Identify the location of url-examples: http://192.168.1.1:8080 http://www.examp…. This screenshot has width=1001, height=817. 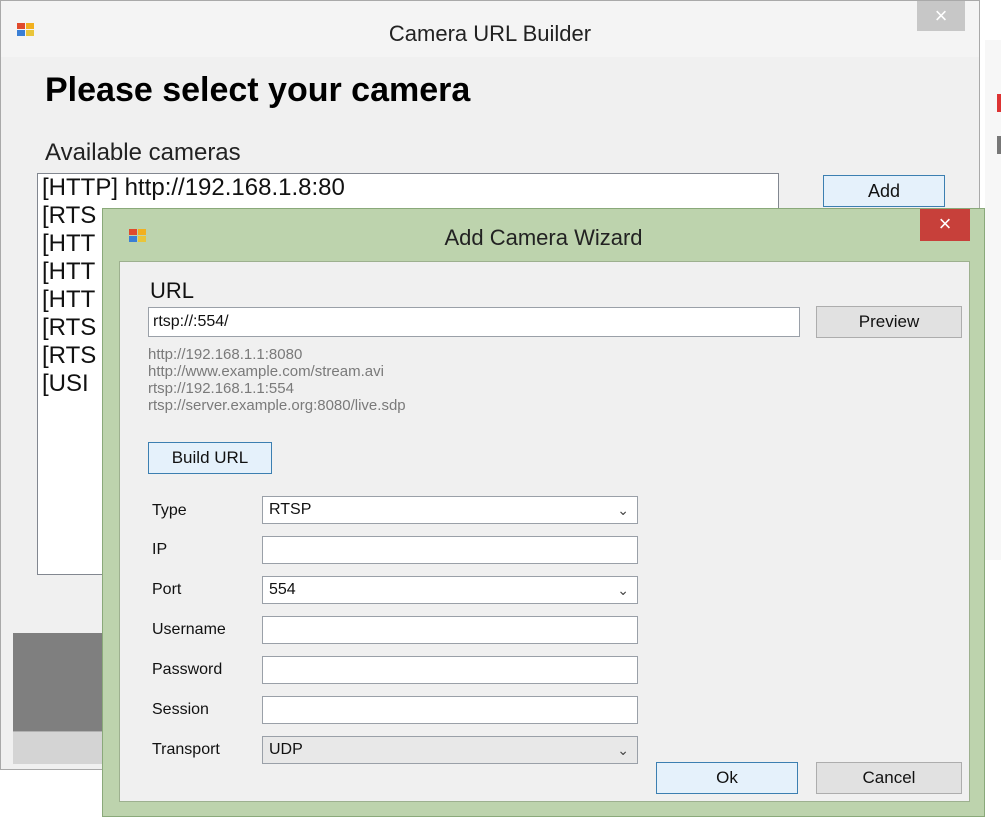
(277, 380).